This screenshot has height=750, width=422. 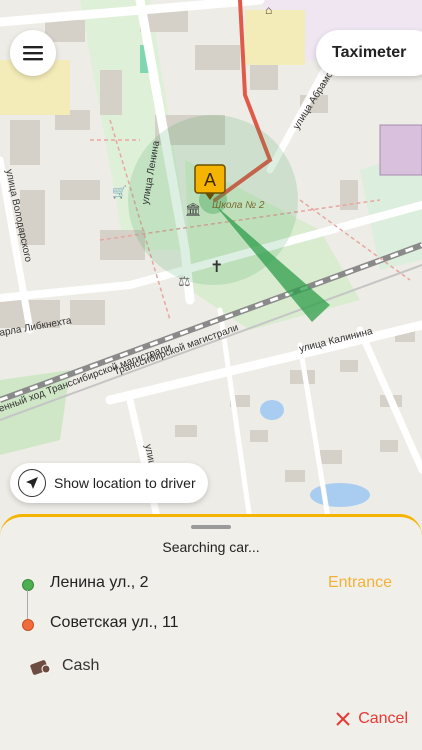 I want to click on close-icon, so click(x=343, y=719).